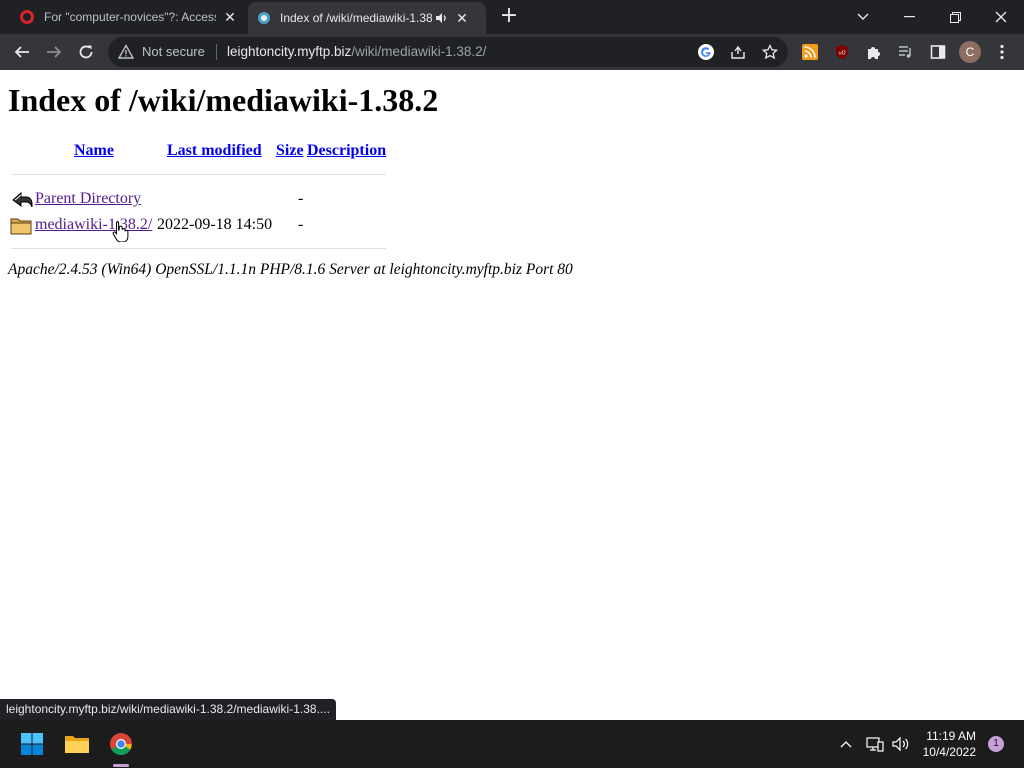  I want to click on ublock-icon: uO, so click(842, 52).